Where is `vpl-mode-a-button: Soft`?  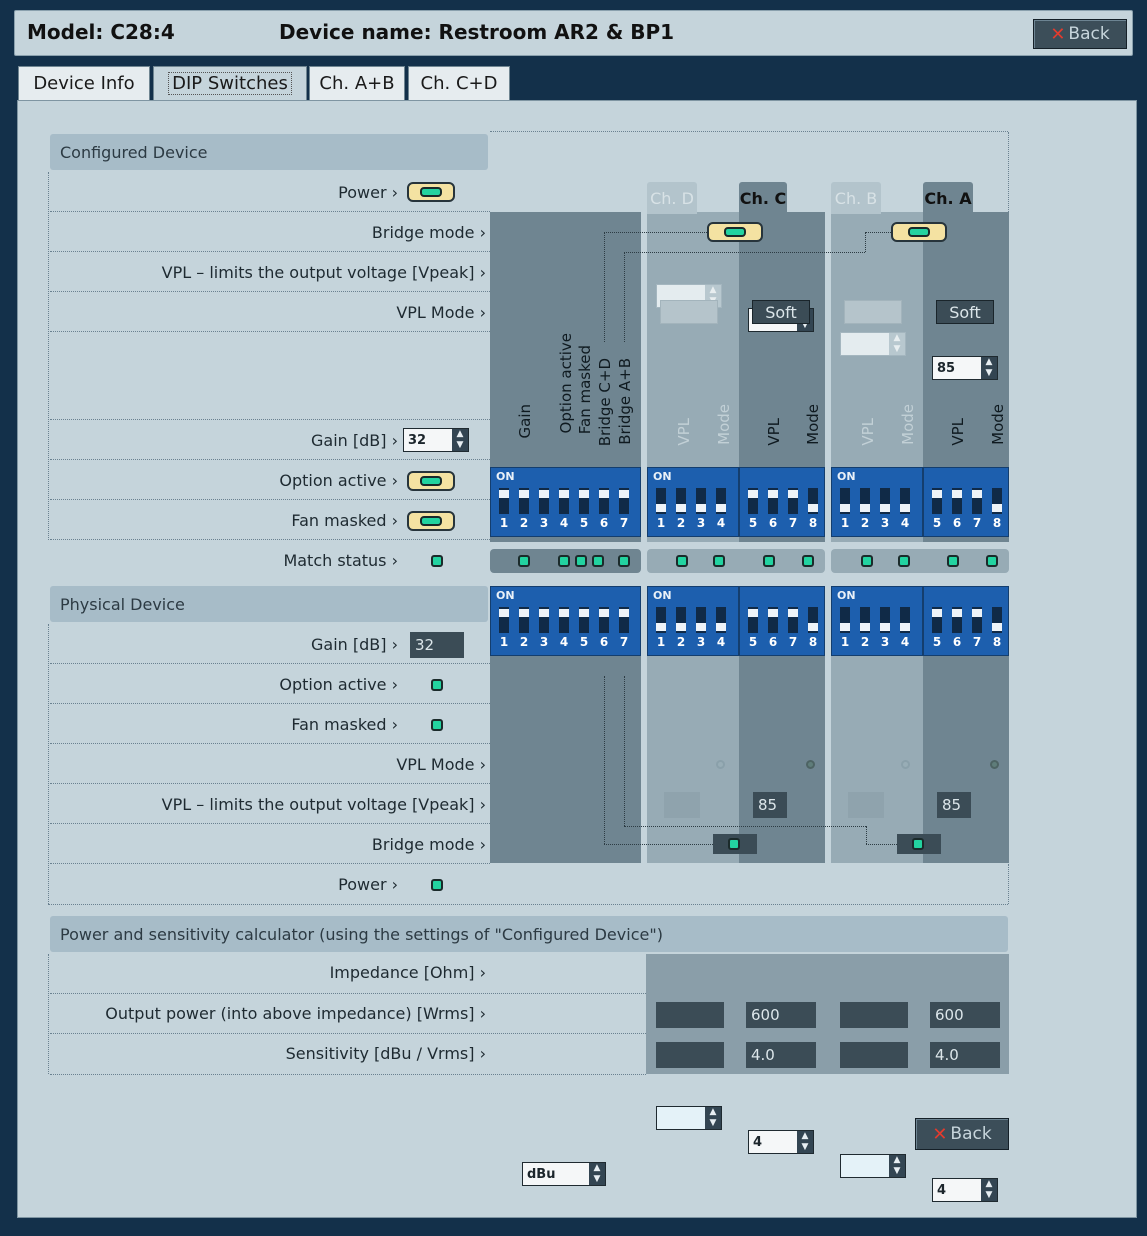 vpl-mode-a-button: Soft is located at coordinates (965, 312).